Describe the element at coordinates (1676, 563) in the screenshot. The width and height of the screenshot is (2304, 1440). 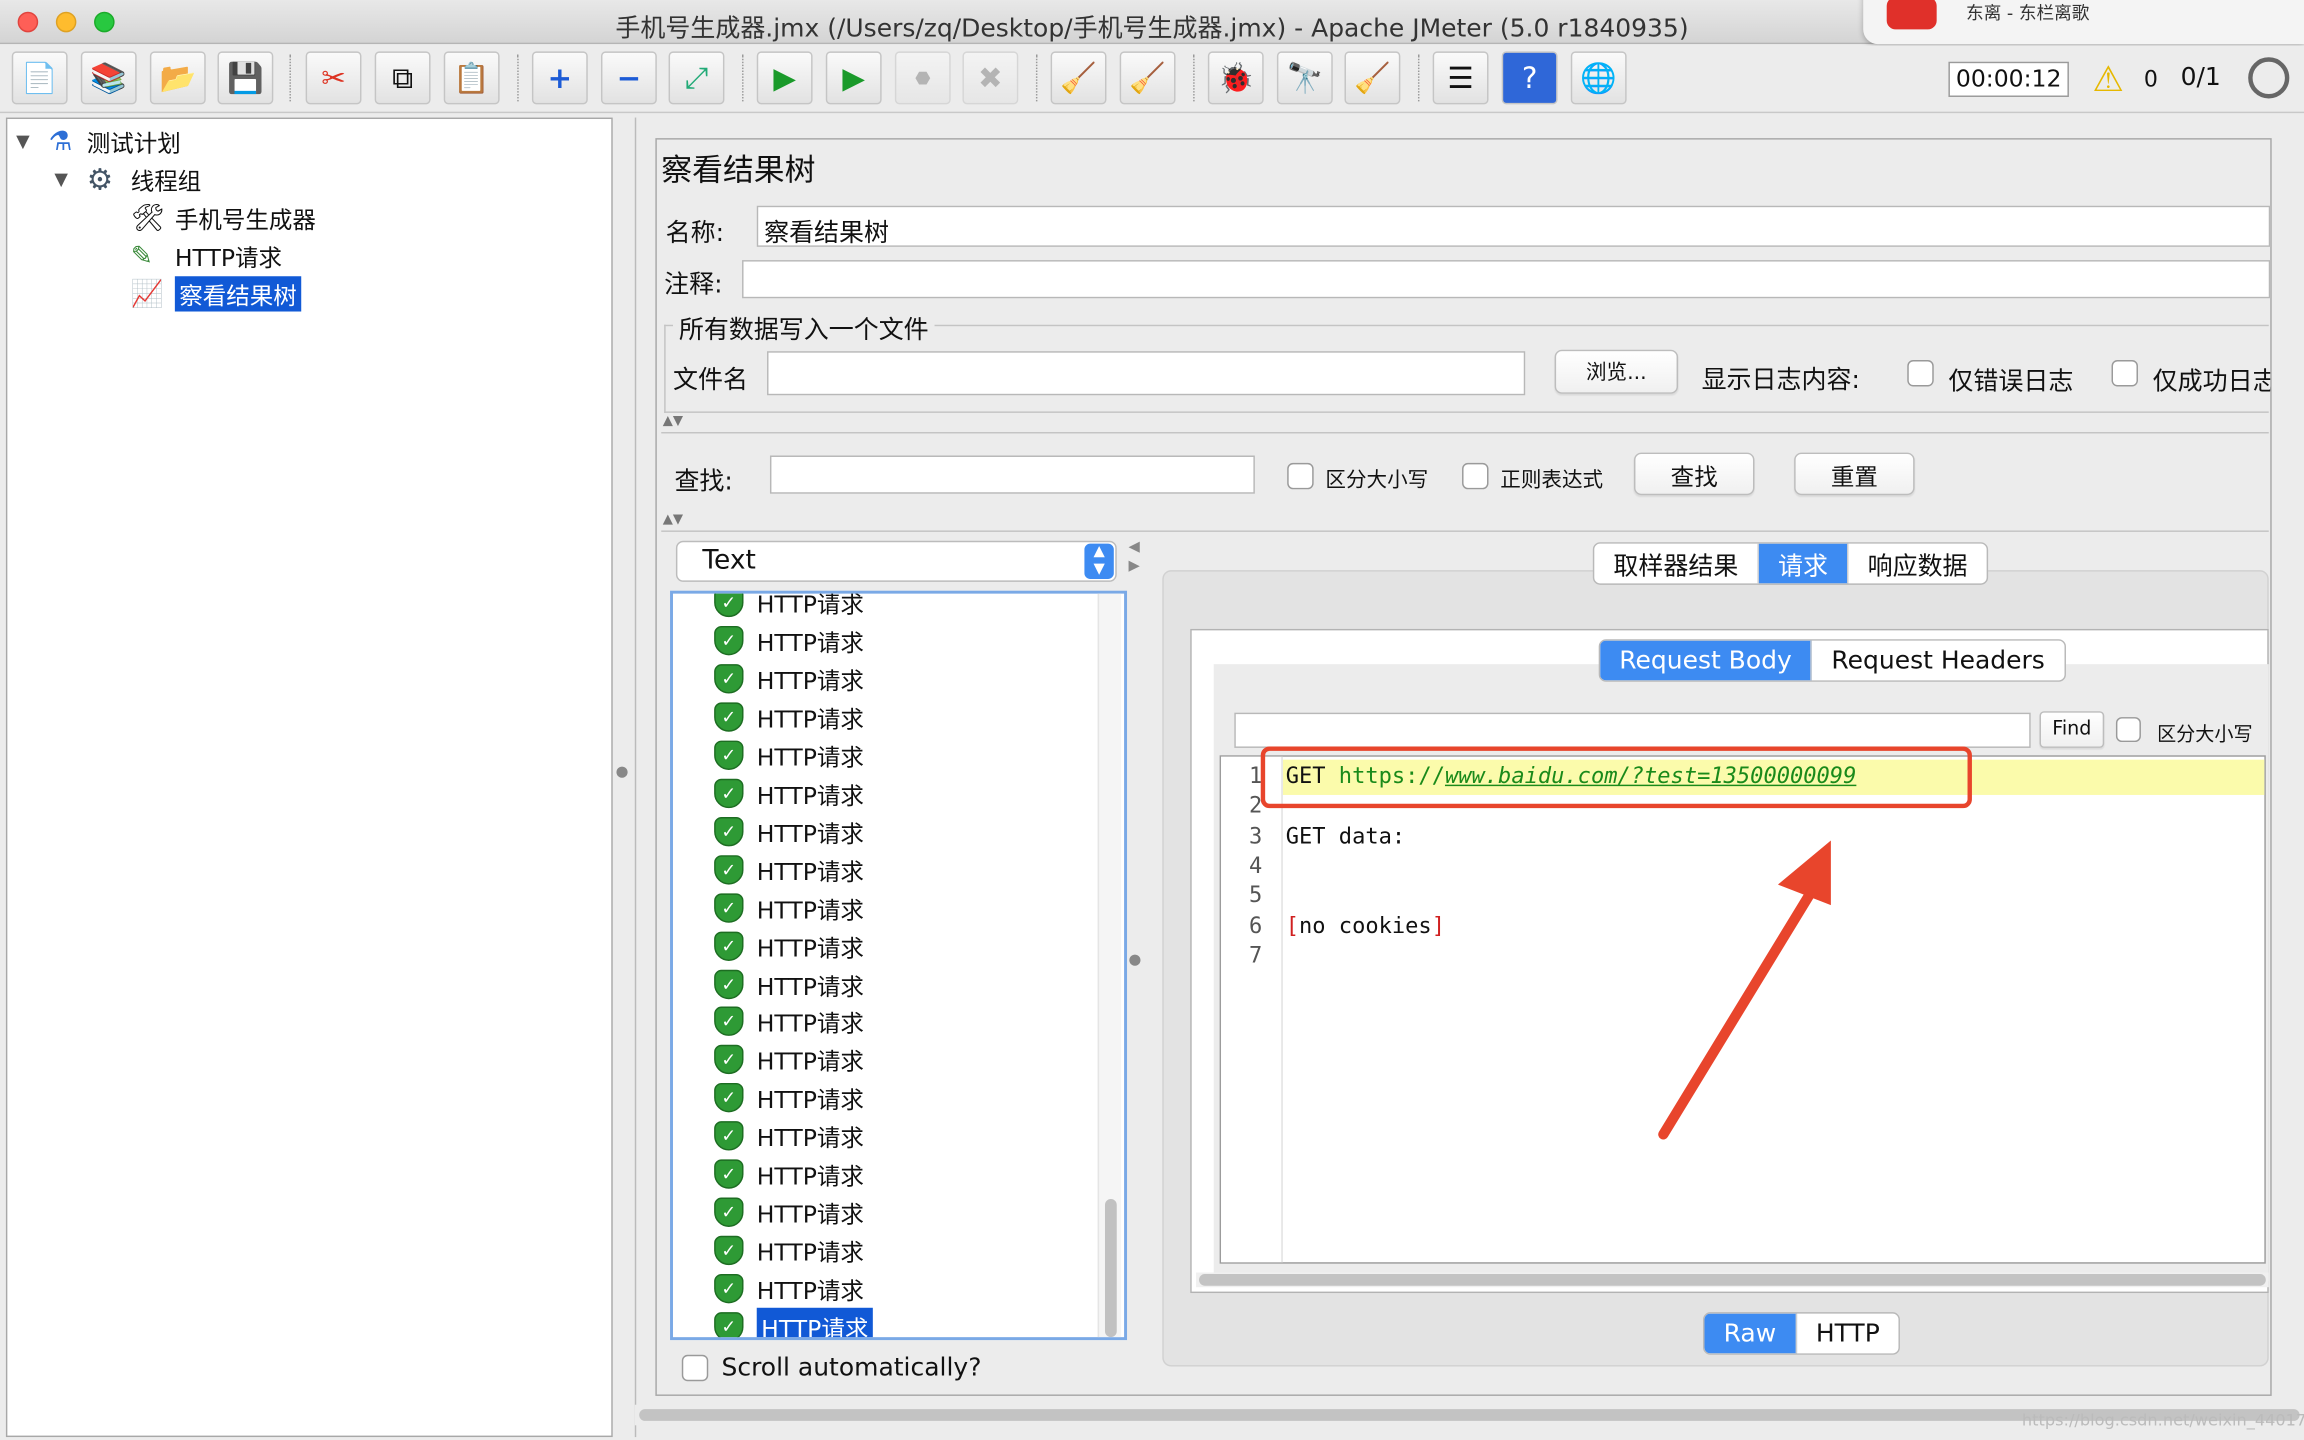
I see `tab-sampler-result: 取样器结果` at that location.